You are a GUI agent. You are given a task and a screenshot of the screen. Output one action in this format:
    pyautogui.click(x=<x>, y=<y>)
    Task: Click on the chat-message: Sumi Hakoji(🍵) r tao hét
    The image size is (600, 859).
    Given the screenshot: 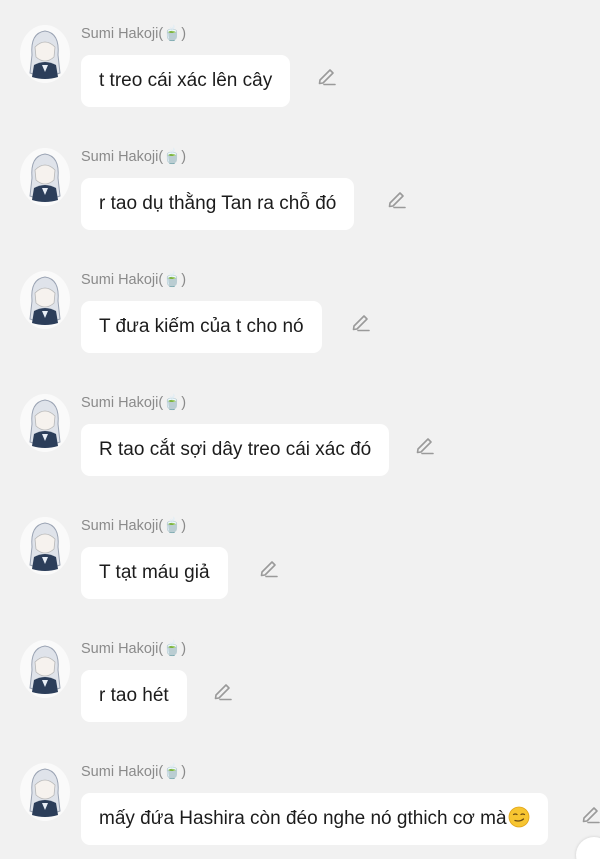 What is the action you would take?
    pyautogui.click(x=300, y=695)
    